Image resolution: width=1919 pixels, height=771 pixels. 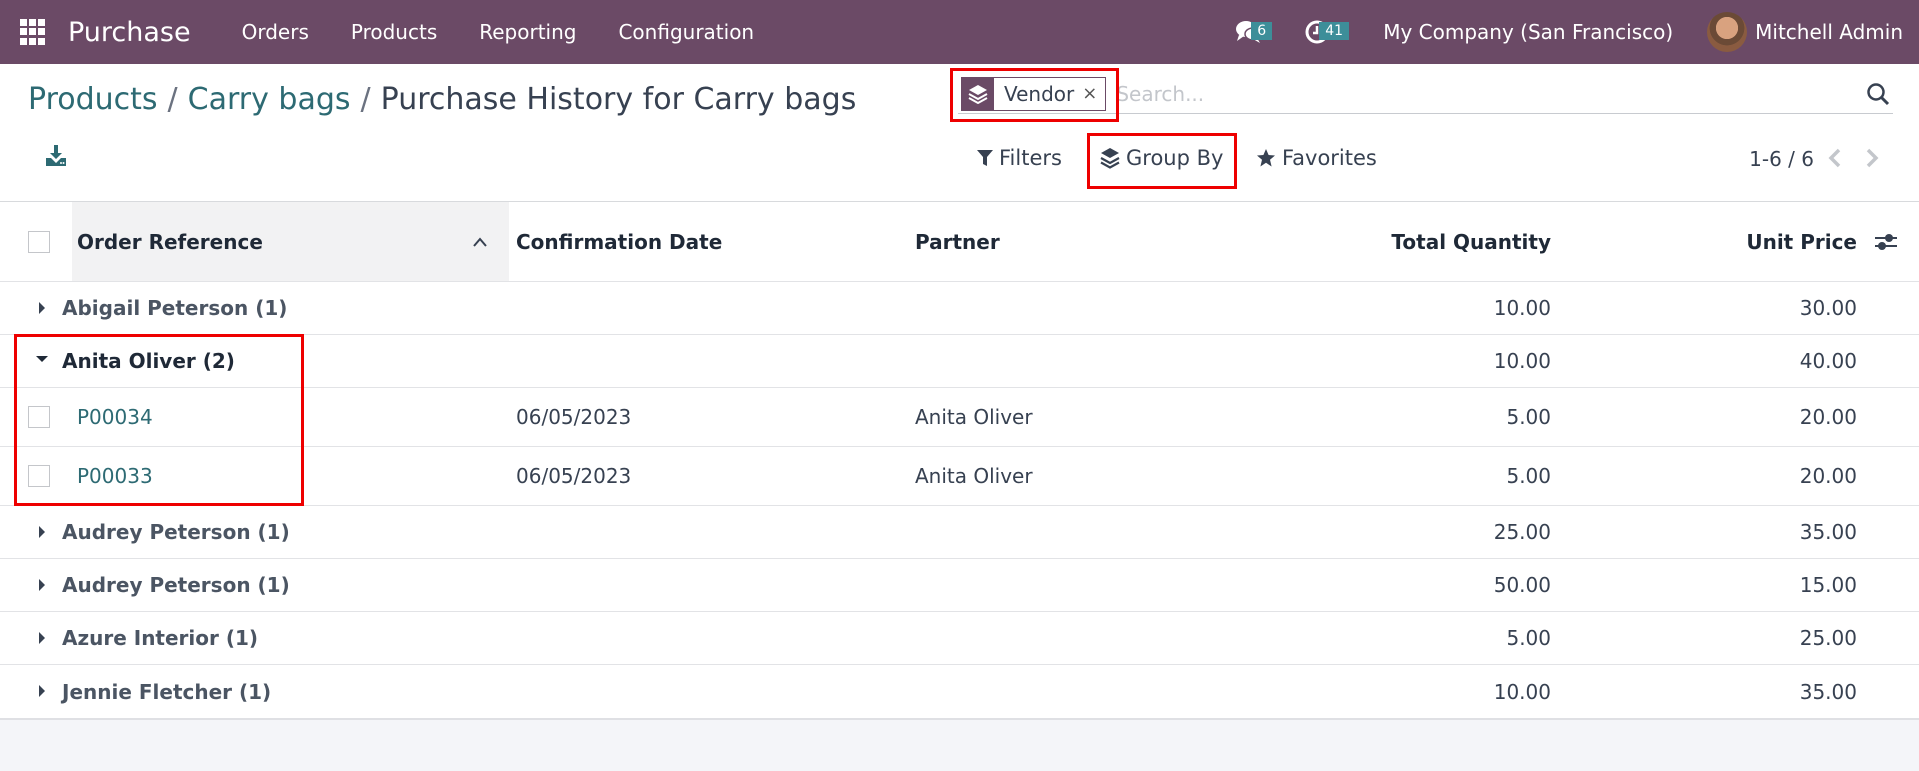 I want to click on select-all-checkbox, so click(x=39, y=241).